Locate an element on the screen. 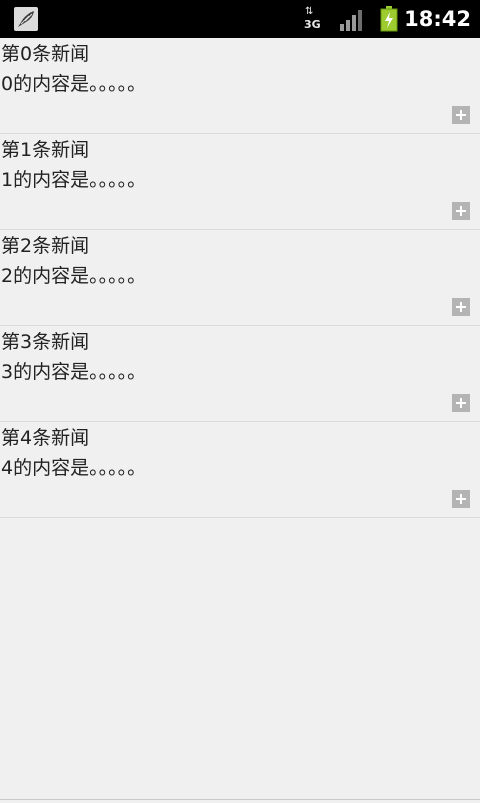 This screenshot has height=803, width=480. news-title: 第1条新闻 is located at coordinates (45, 150).